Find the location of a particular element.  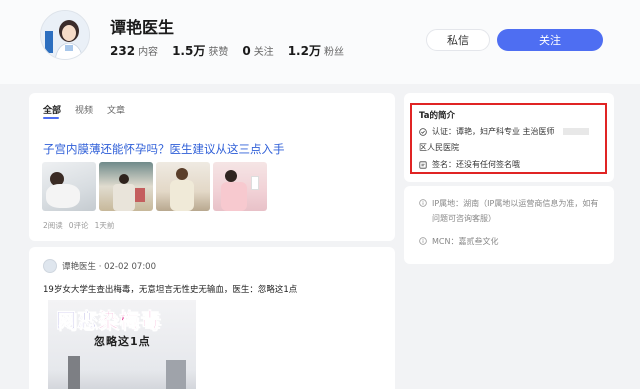

verified-icon is located at coordinates (423, 131).